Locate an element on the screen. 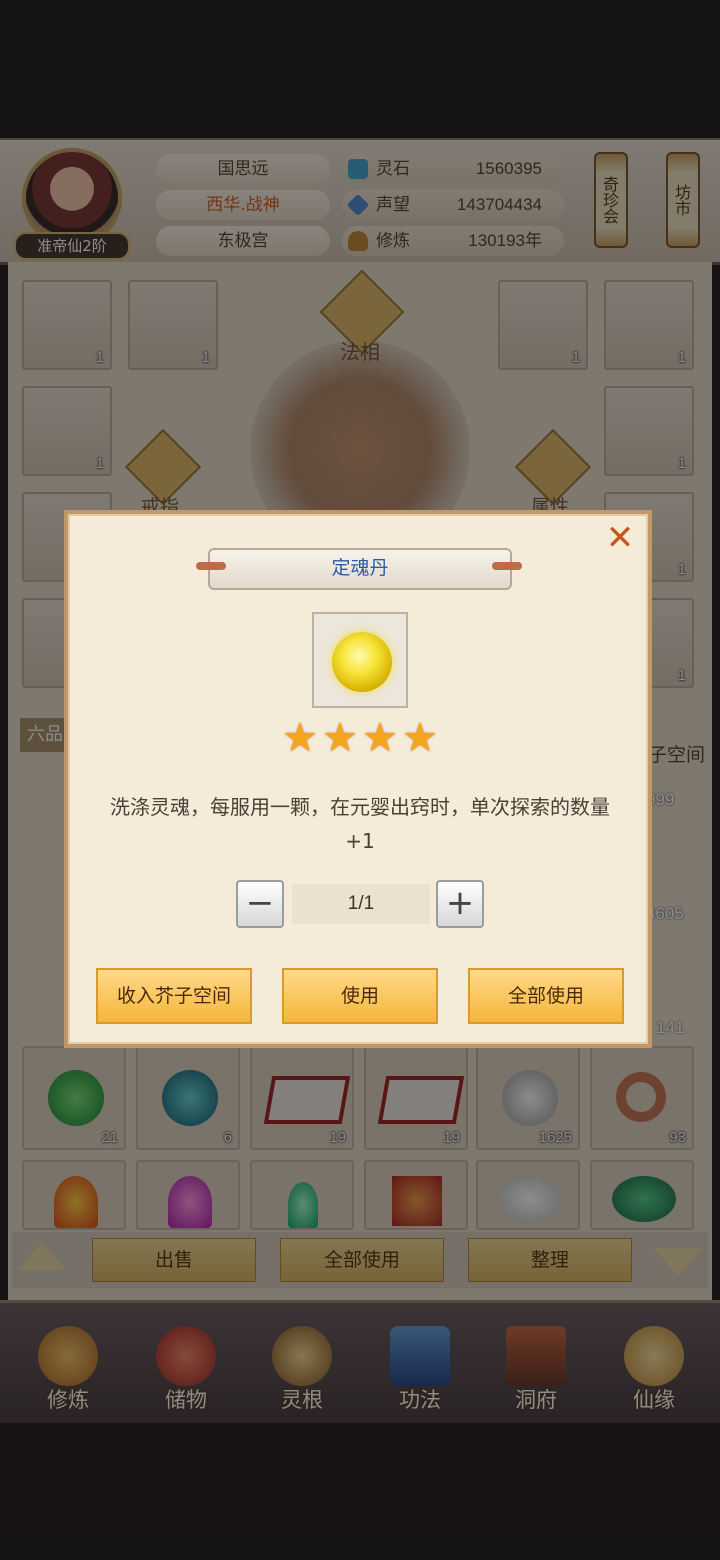 The width and height of the screenshot is (720, 1560). quantity-display: 1/1 is located at coordinates (361, 904).